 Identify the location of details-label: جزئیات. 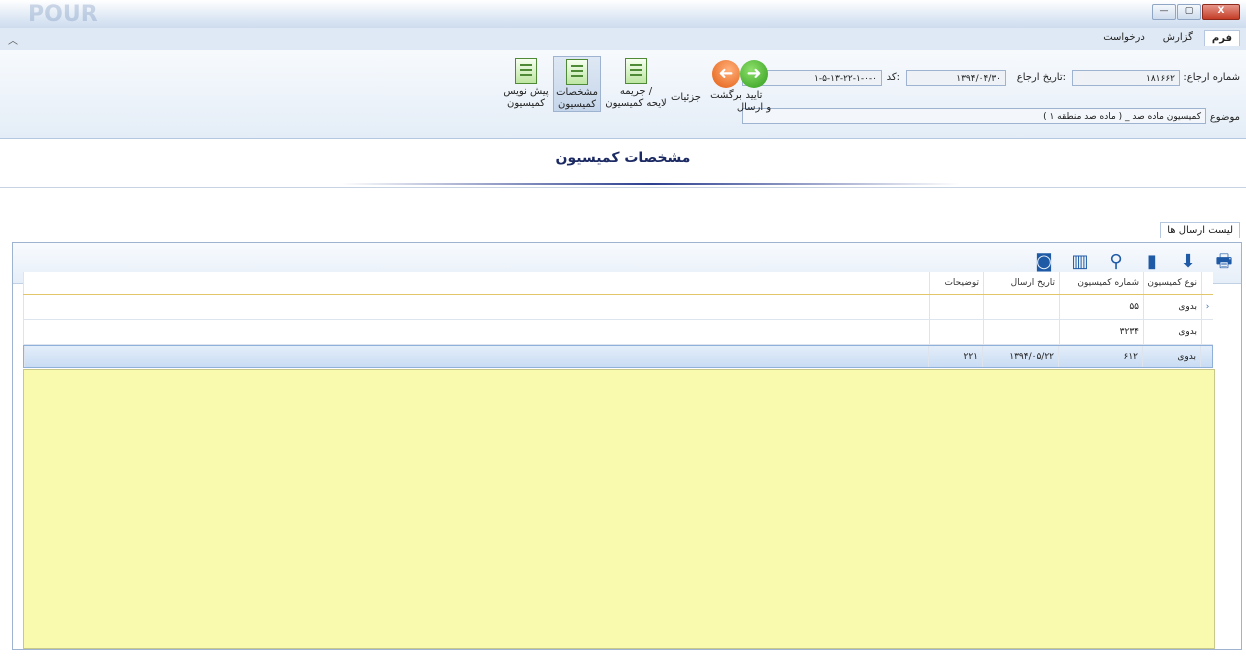
(686, 97).